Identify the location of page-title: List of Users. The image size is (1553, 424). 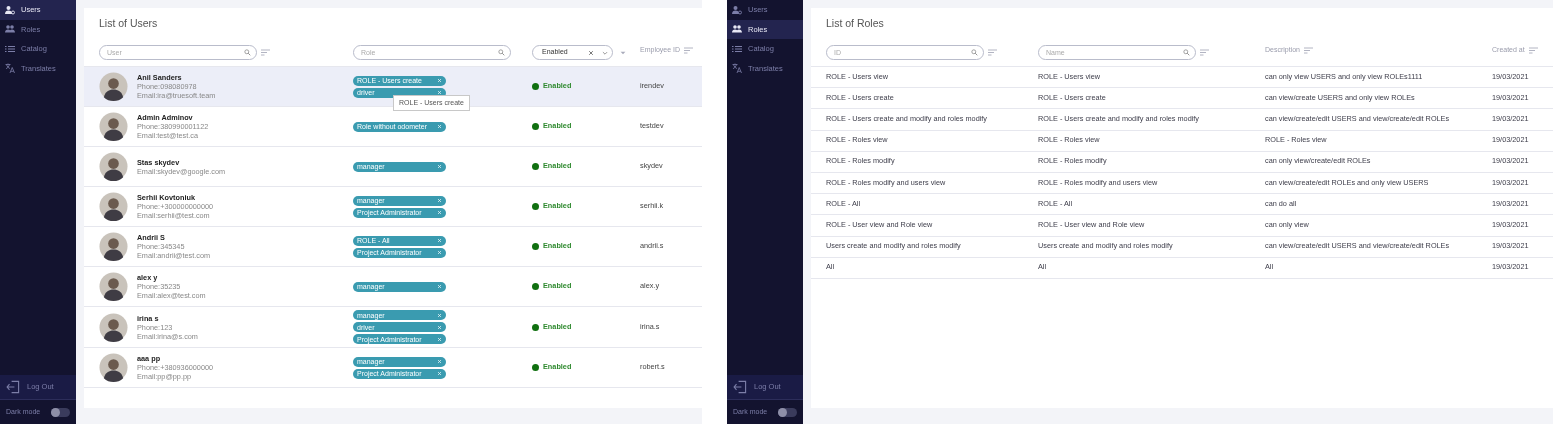
(128, 23).